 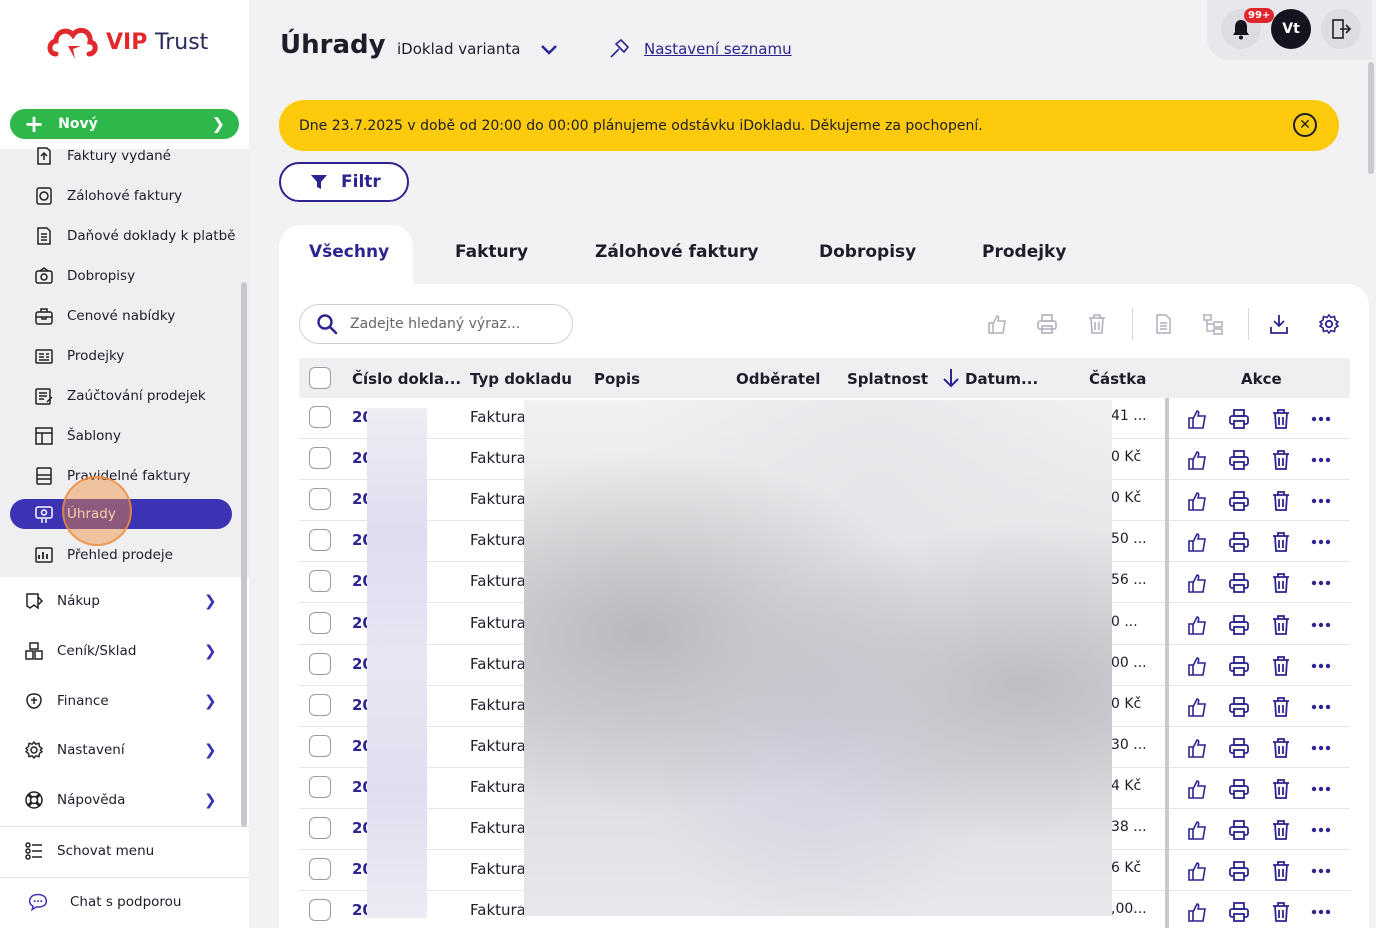 What do you see at coordinates (521, 379) in the screenshot?
I see `column-header-type: Typ dokladu` at bounding box center [521, 379].